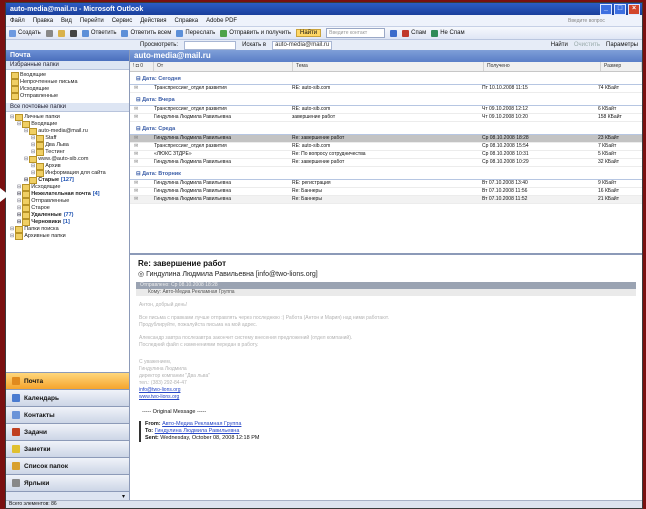  I want to click on reply-button: Ответить, so click(98, 33).